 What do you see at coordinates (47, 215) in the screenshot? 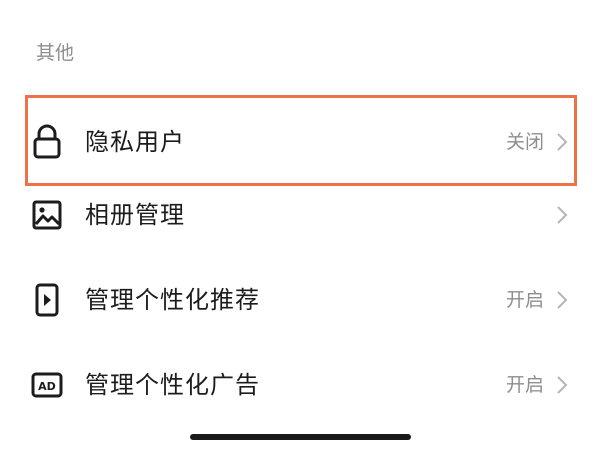
I see `image-icon` at bounding box center [47, 215].